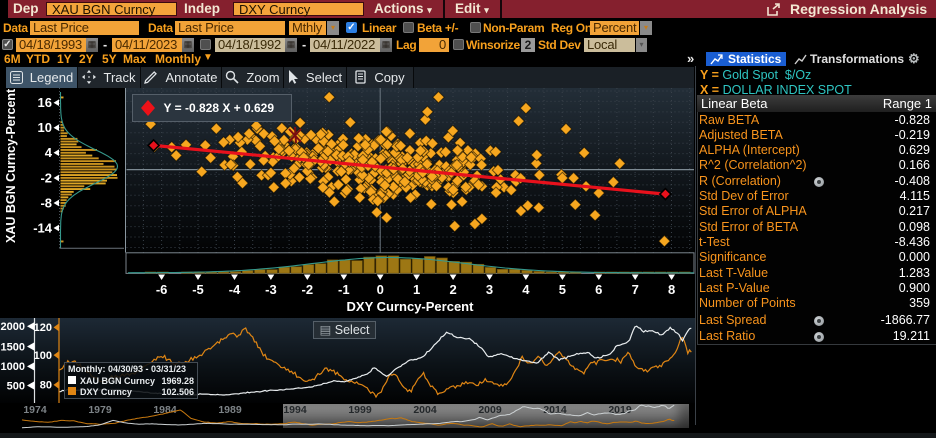 This screenshot has width=936, height=438. What do you see at coordinates (16, 386) in the screenshot?
I see `svg-text: 500` at bounding box center [16, 386].